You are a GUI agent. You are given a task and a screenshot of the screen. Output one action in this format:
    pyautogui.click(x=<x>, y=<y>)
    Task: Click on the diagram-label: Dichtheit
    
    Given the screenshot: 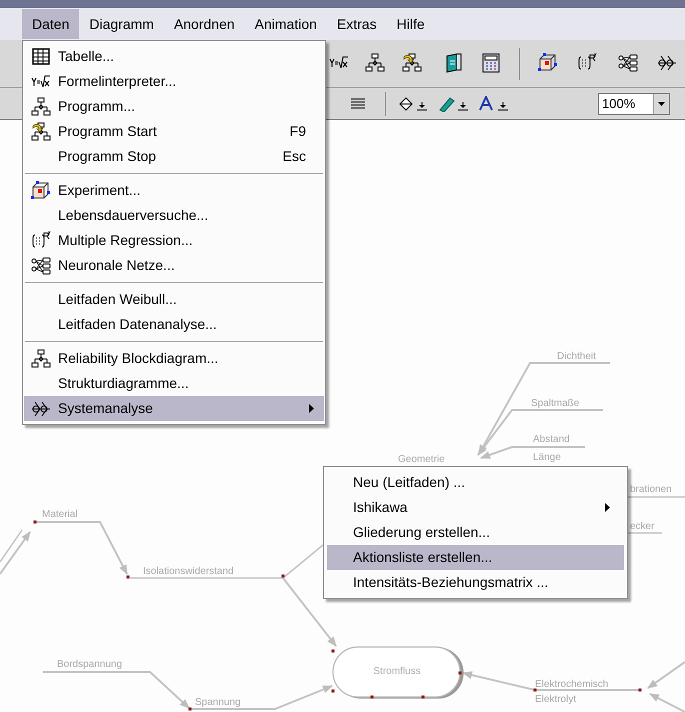 What is the action you would take?
    pyautogui.click(x=576, y=356)
    